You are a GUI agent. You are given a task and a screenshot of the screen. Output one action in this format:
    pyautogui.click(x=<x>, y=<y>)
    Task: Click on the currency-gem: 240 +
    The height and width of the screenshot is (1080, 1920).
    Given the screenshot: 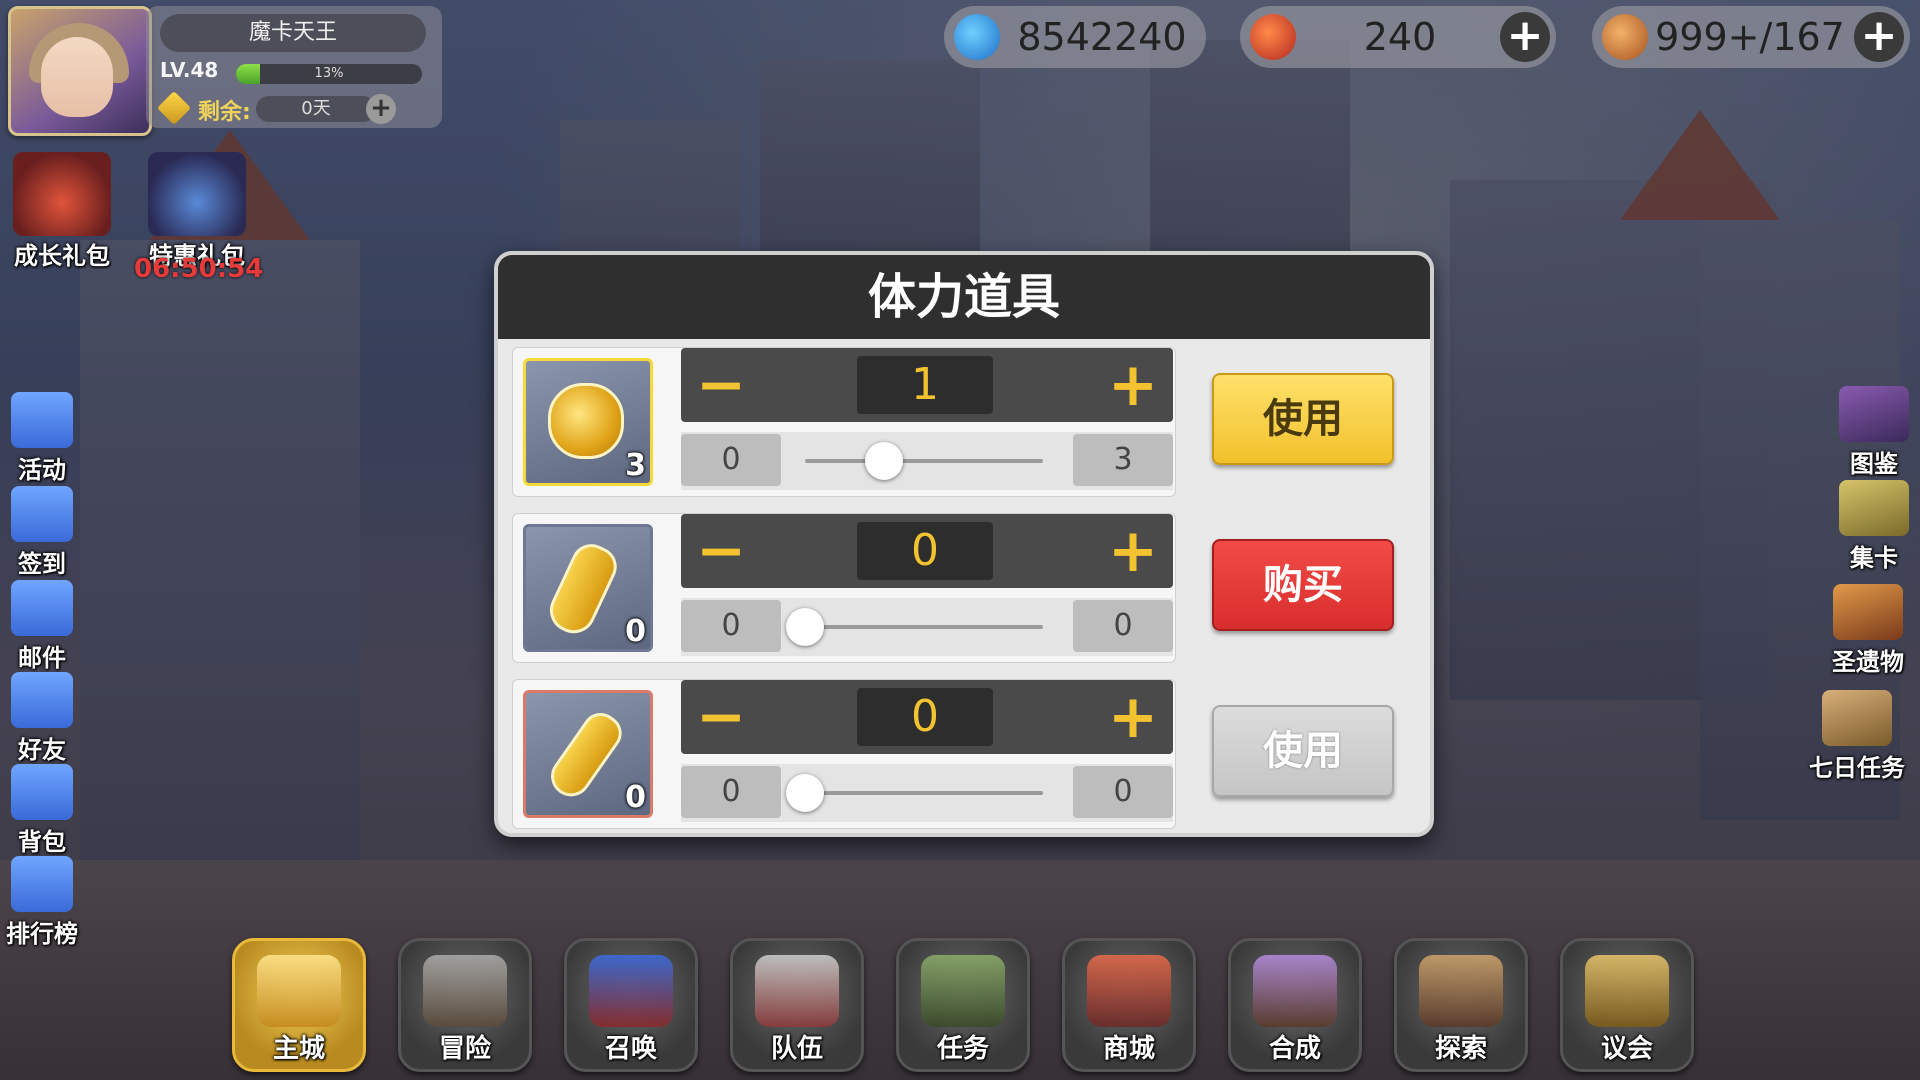 What is the action you would take?
    pyautogui.click(x=1398, y=37)
    